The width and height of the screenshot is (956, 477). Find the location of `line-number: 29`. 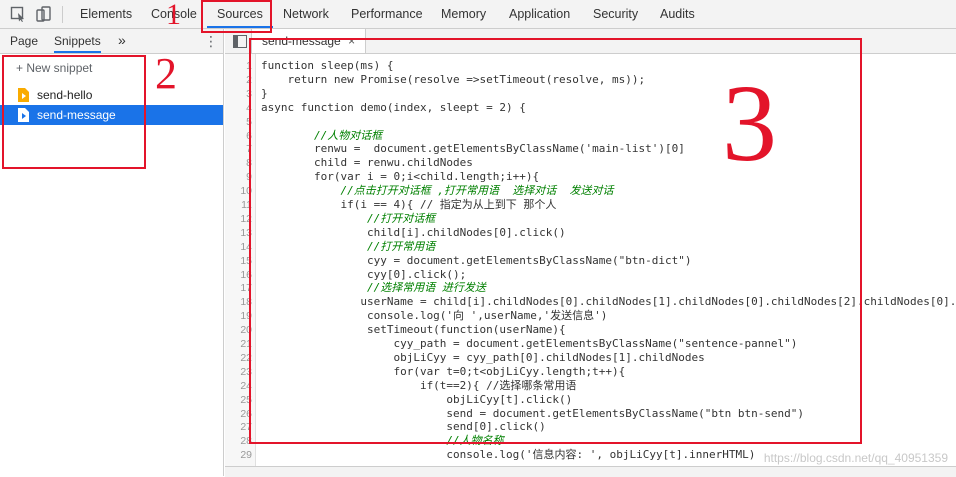

line-number: 29 is located at coordinates (246, 455).